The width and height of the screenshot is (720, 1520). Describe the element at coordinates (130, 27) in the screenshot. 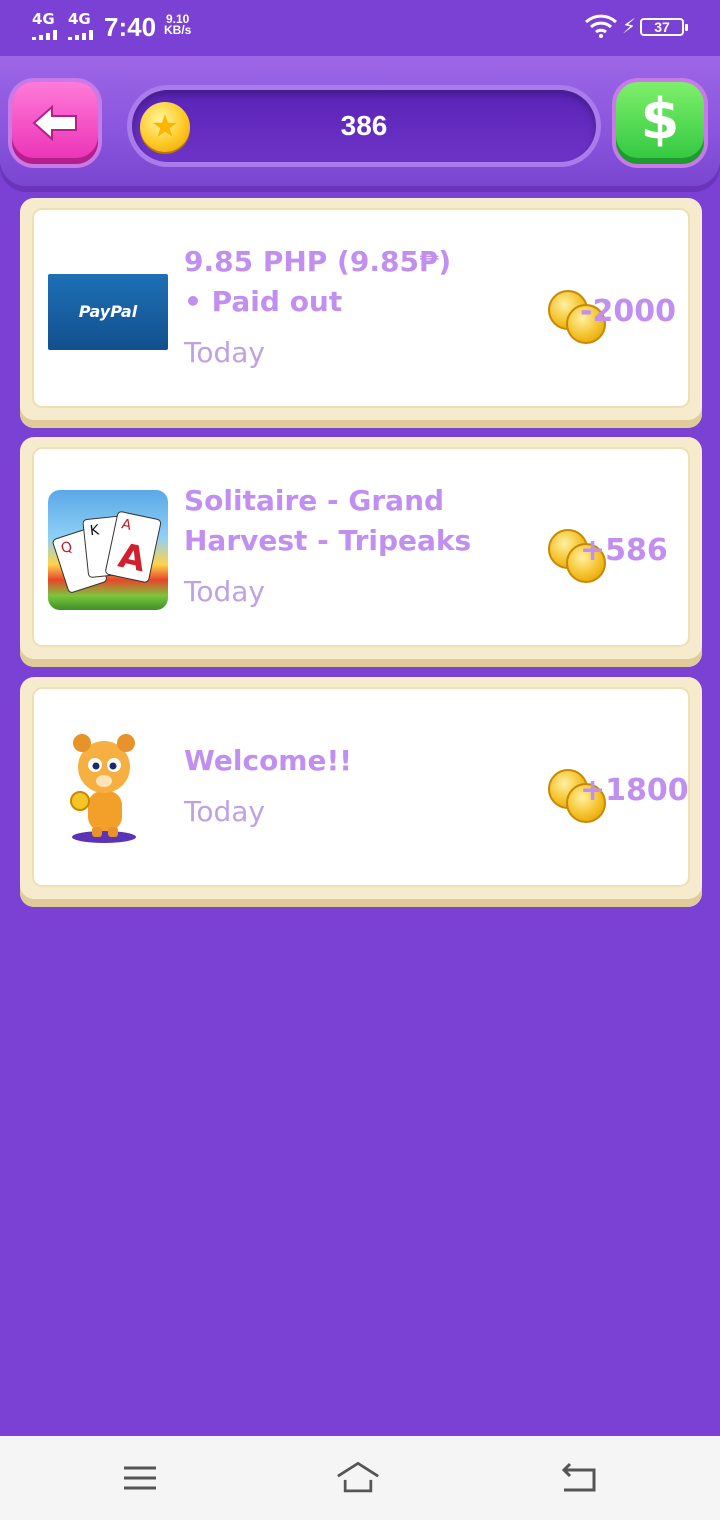

I see `clock: 7:40` at that location.